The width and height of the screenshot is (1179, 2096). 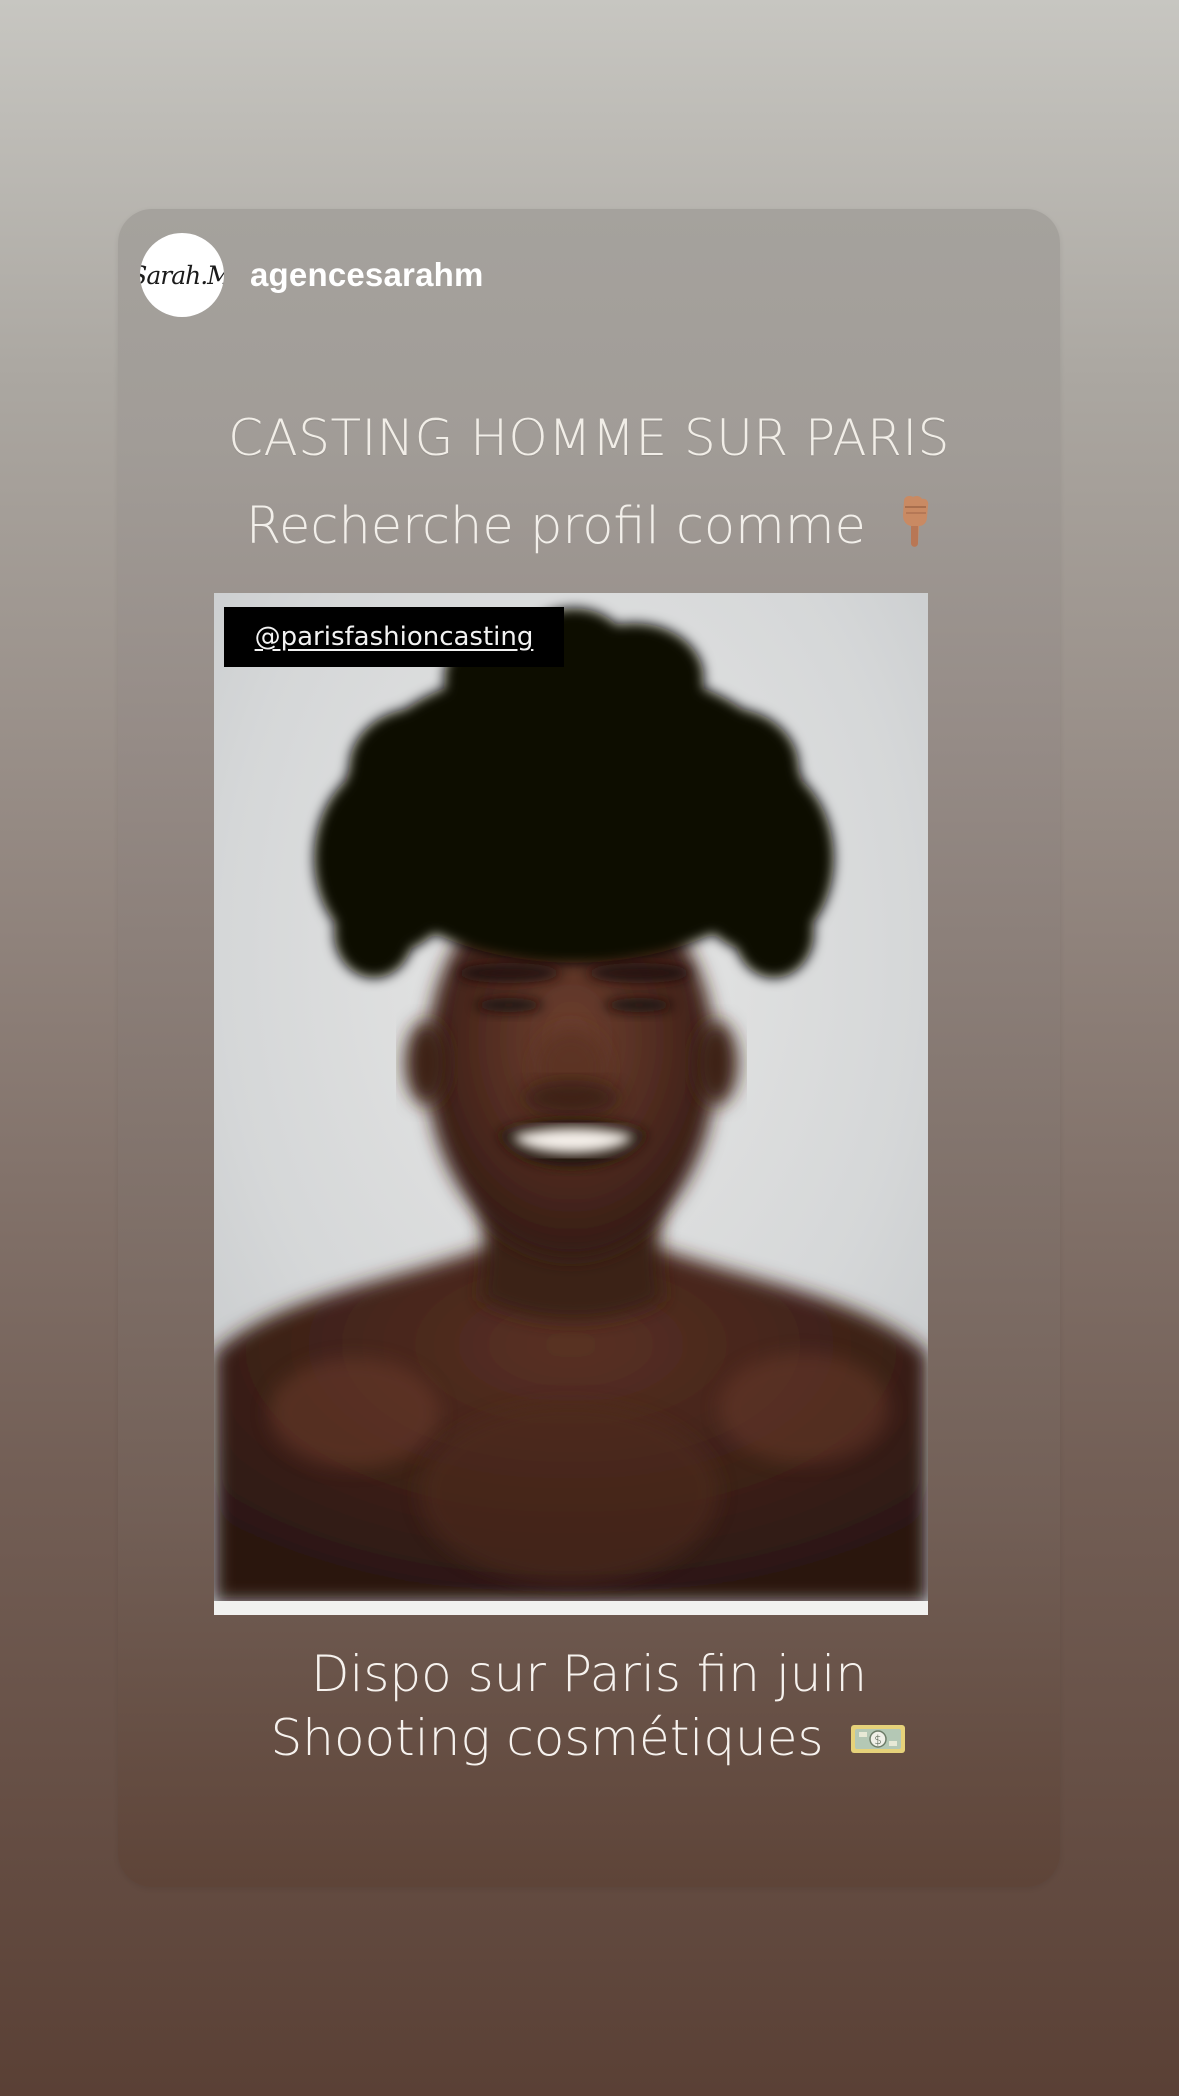 What do you see at coordinates (589, 438) in the screenshot?
I see `casting-title: CASTING HOMME SUR PARIS` at bounding box center [589, 438].